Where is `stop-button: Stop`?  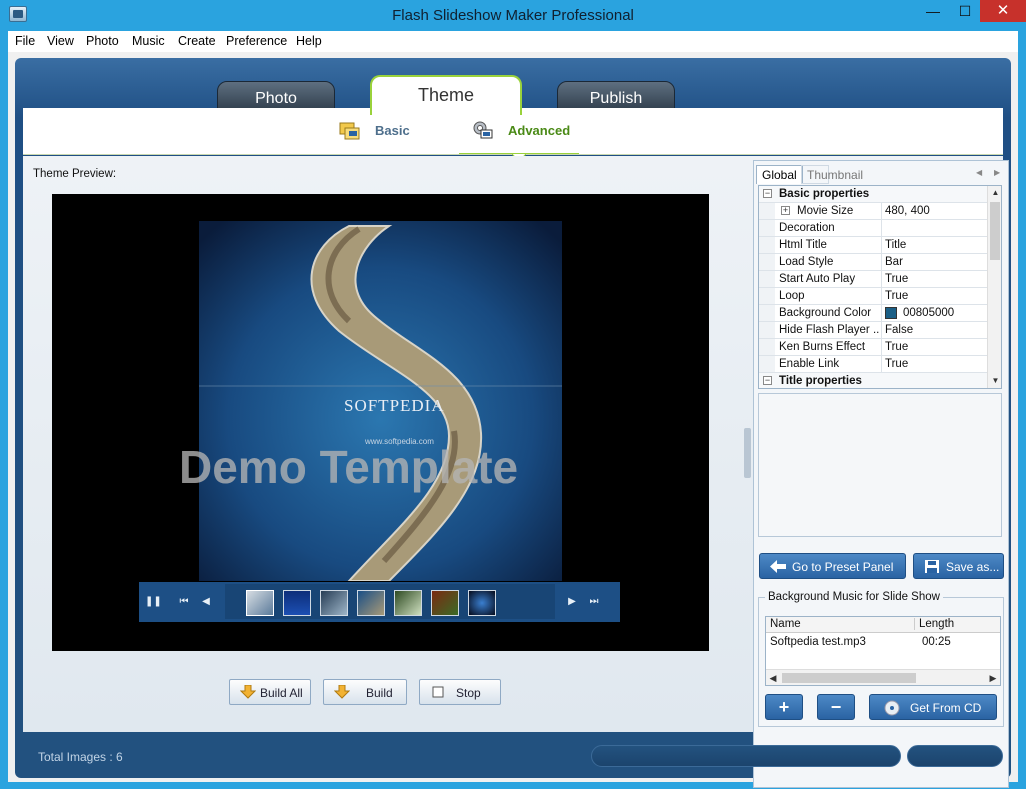
stop-button: Stop is located at coordinates (460, 692).